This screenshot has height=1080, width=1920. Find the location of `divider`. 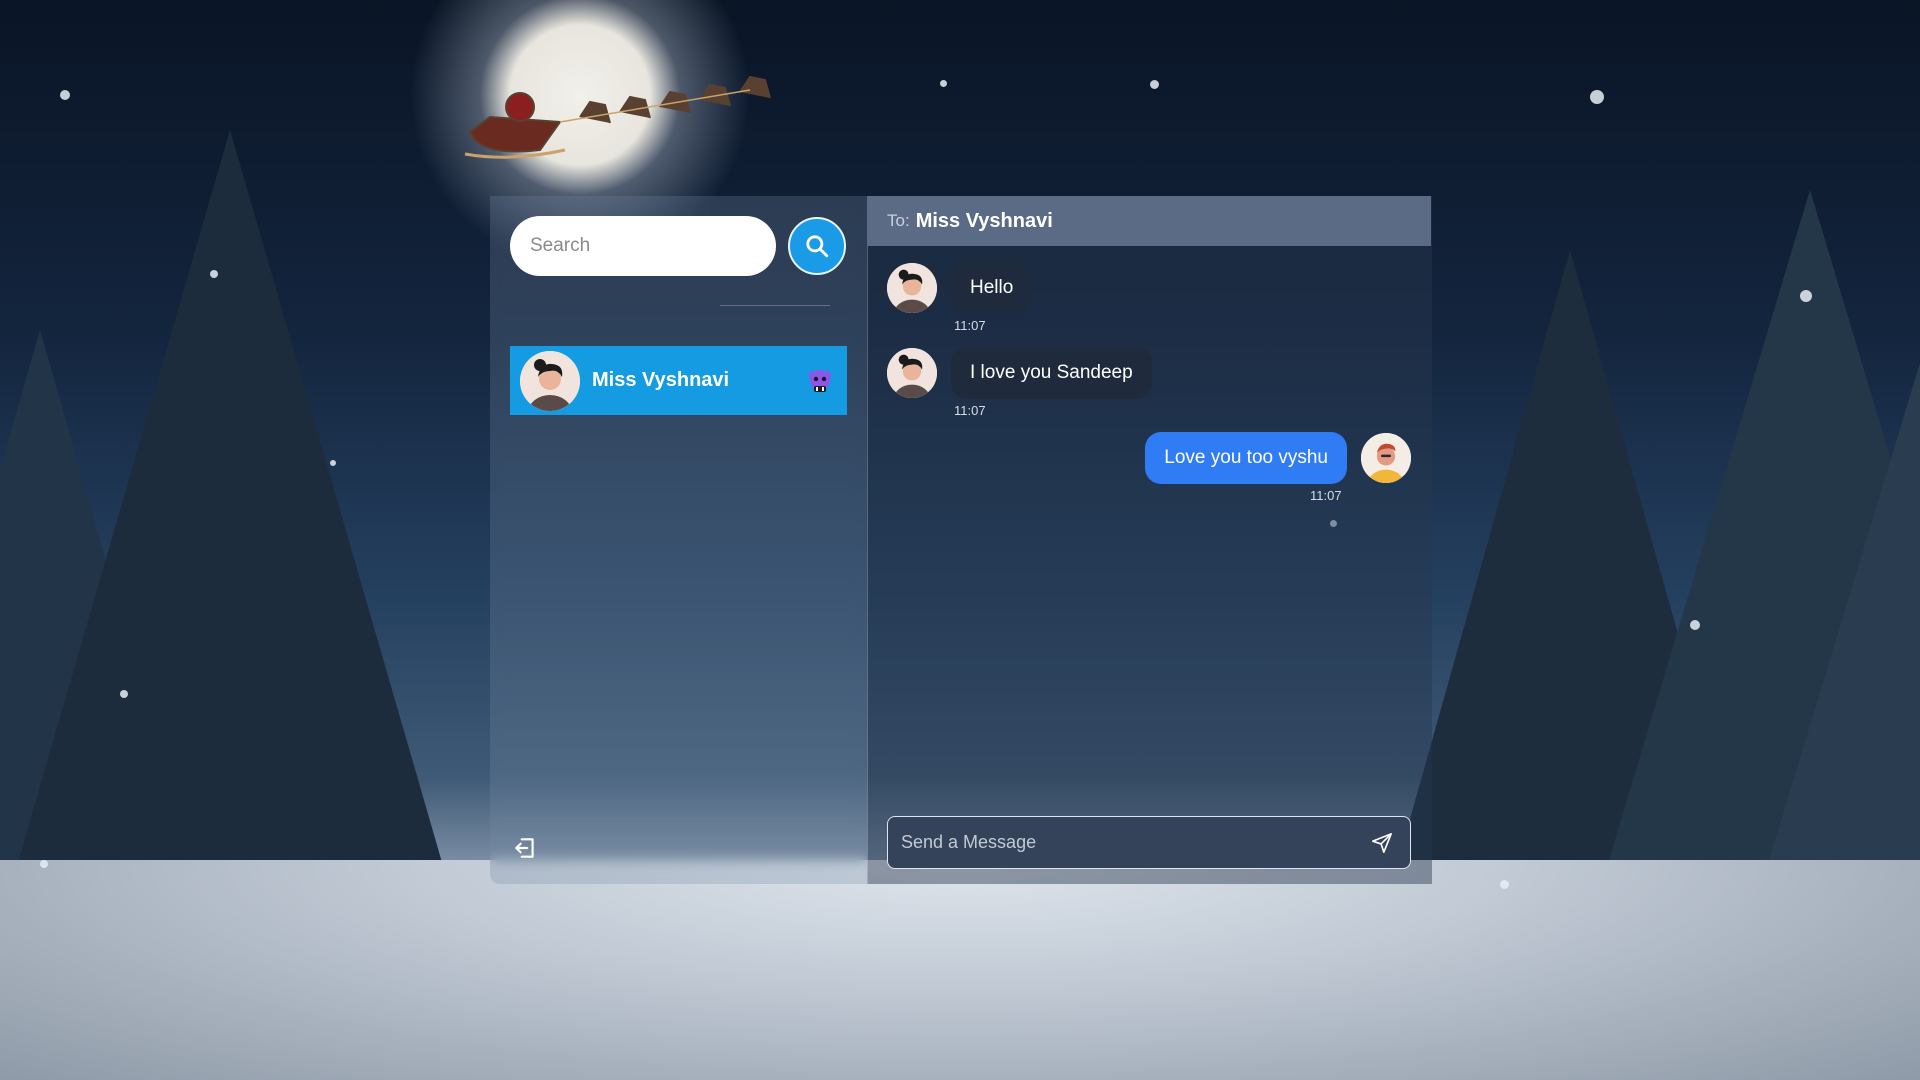

divider is located at coordinates (775, 305).